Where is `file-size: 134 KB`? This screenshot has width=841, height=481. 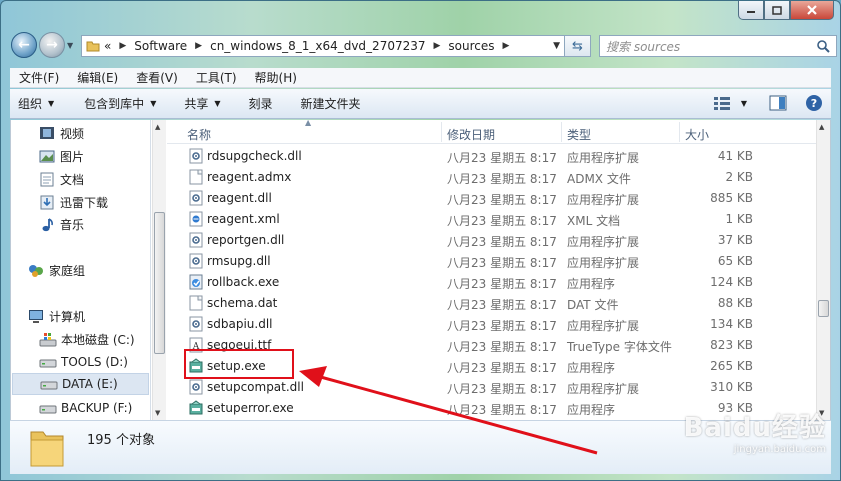
file-size: 134 KB is located at coordinates (731, 324).